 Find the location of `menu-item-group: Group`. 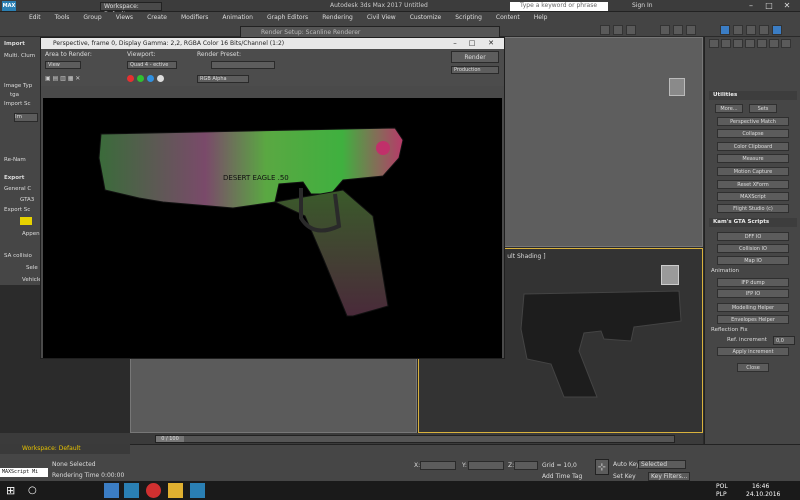

menu-item-group: Group is located at coordinates (92, 17).